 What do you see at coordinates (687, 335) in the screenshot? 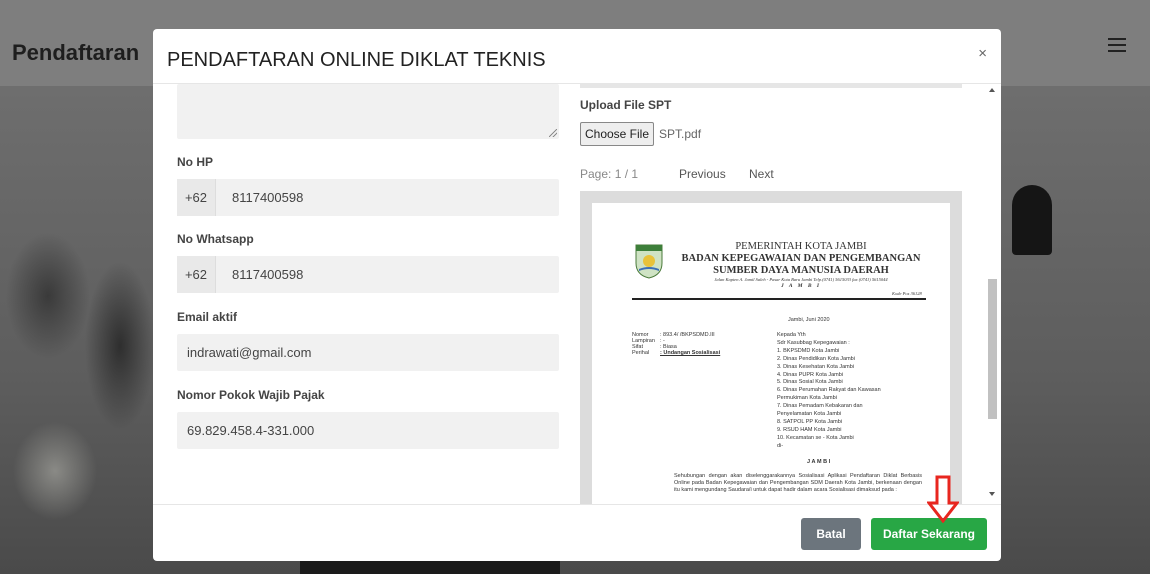
I see `meta-value: : 893.4/ /BKPSDMD.III` at bounding box center [687, 335].